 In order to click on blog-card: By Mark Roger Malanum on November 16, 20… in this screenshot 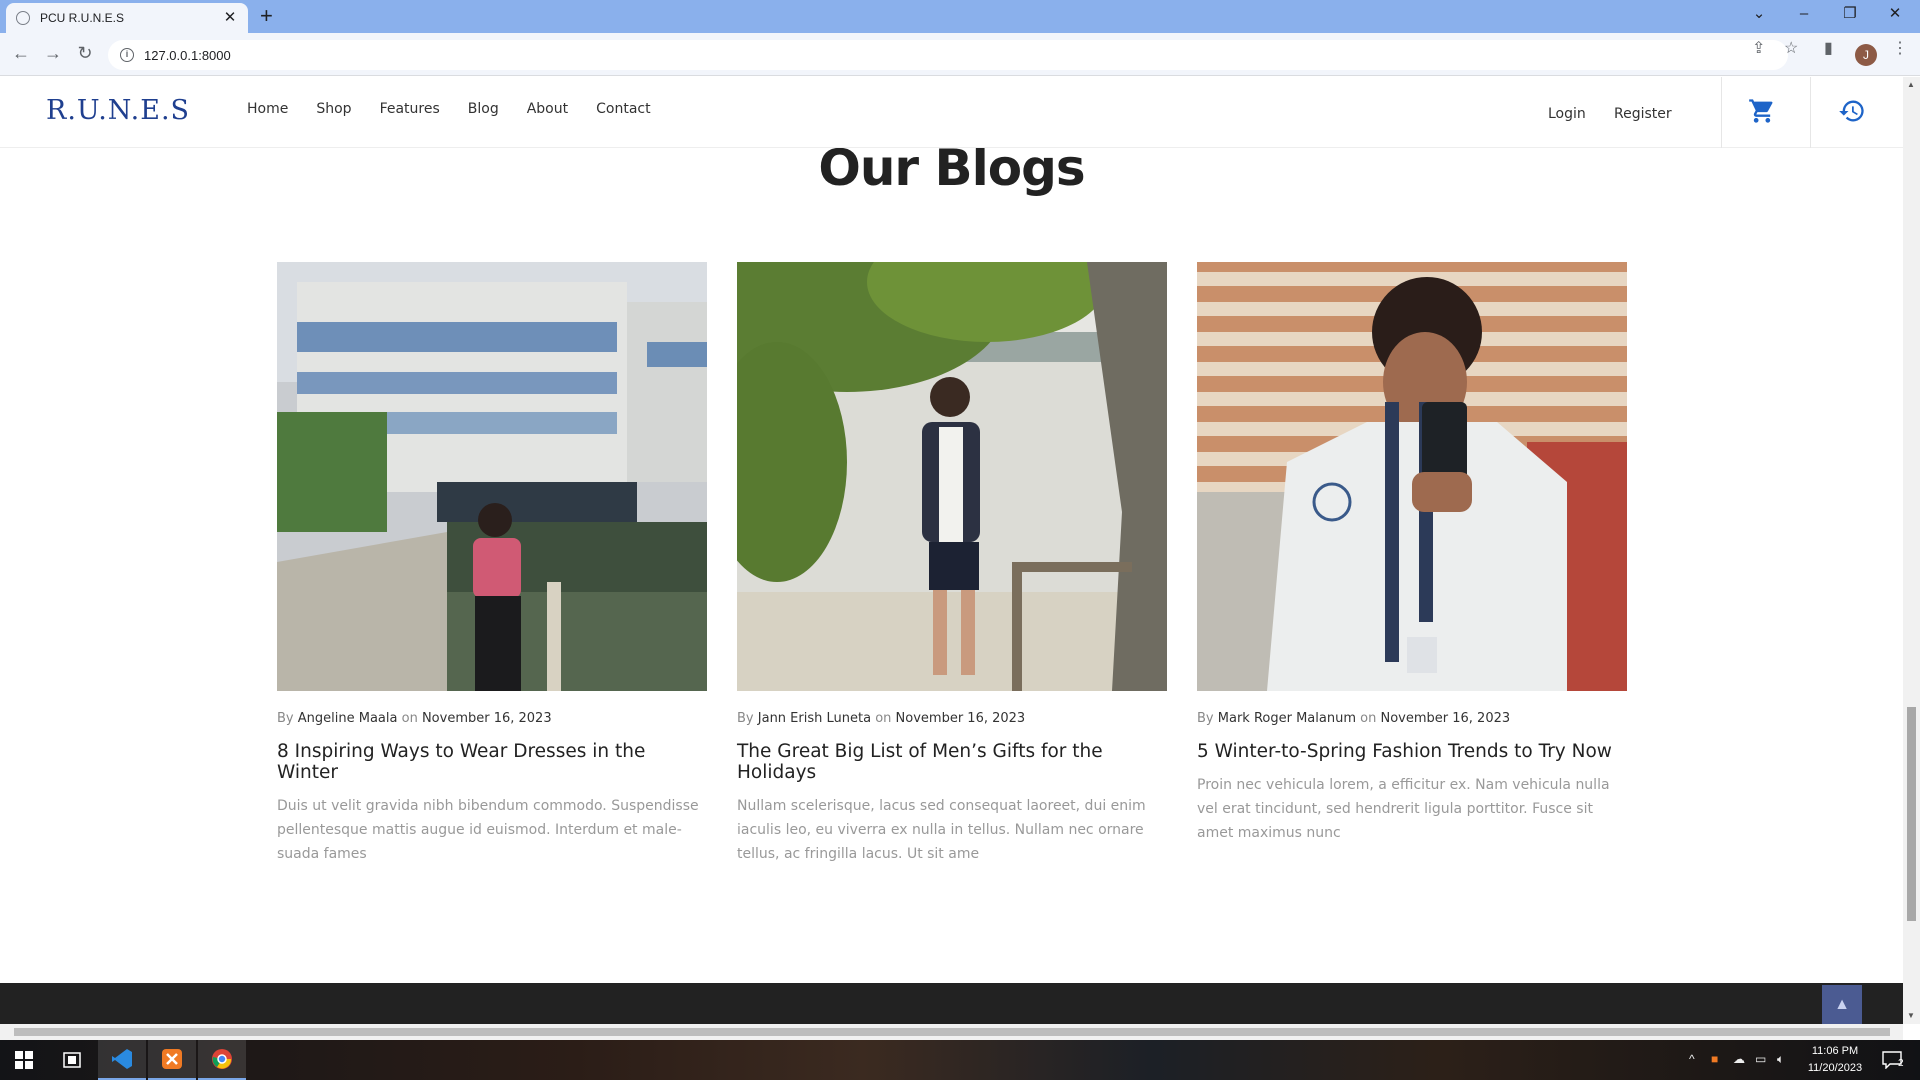, I will do `click(1412, 553)`.